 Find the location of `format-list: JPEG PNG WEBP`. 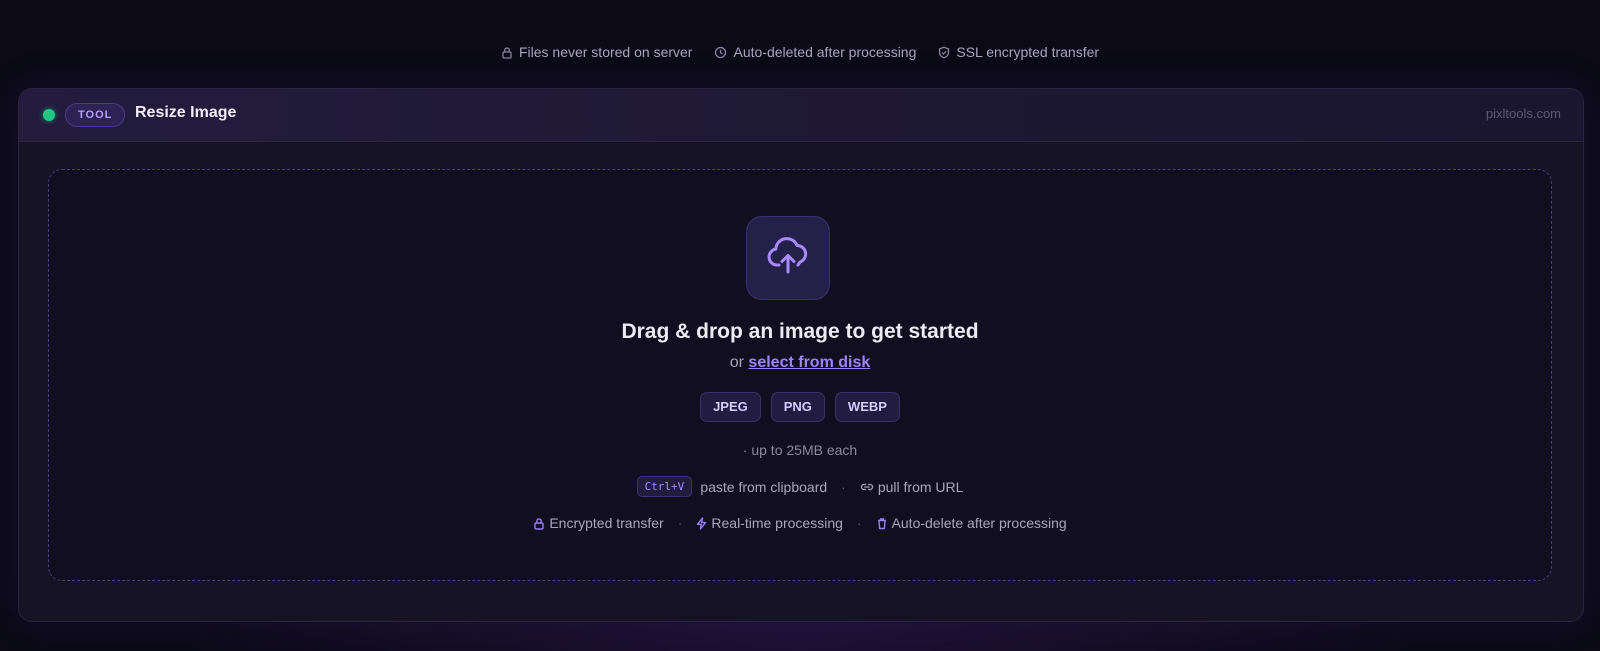

format-list: JPEG PNG WEBP is located at coordinates (800, 407).